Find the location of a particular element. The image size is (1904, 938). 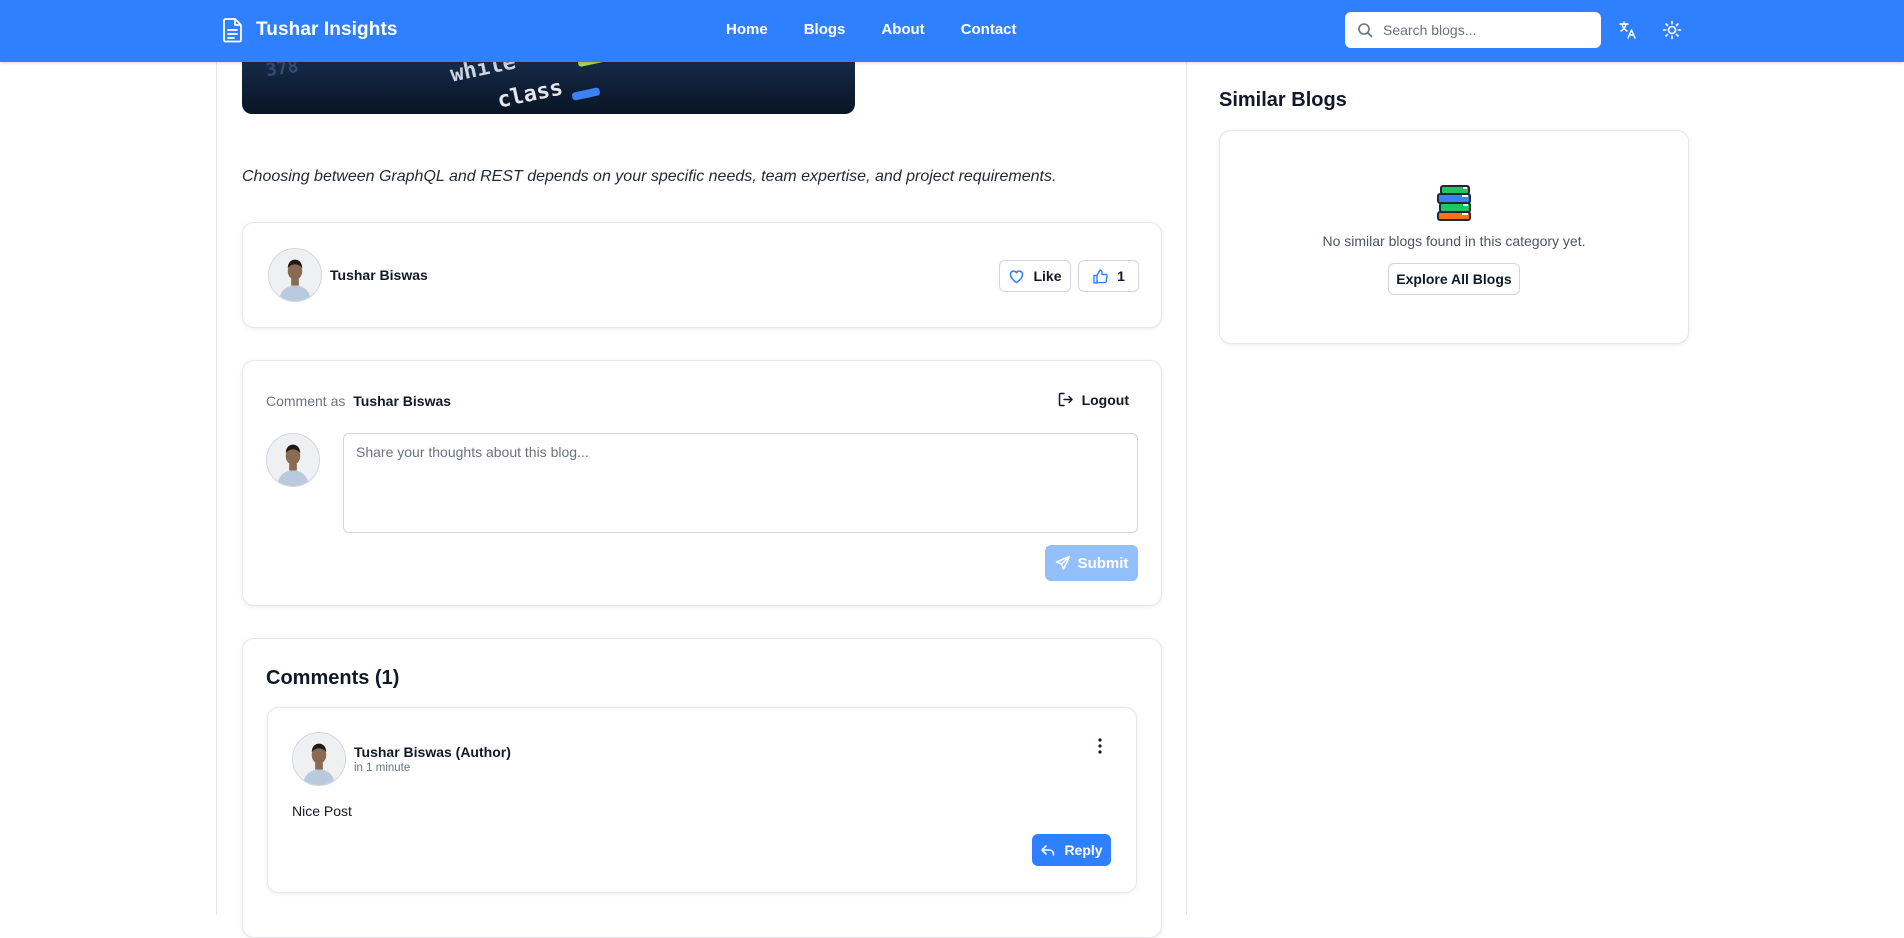

search-box is located at coordinates (1473, 30).